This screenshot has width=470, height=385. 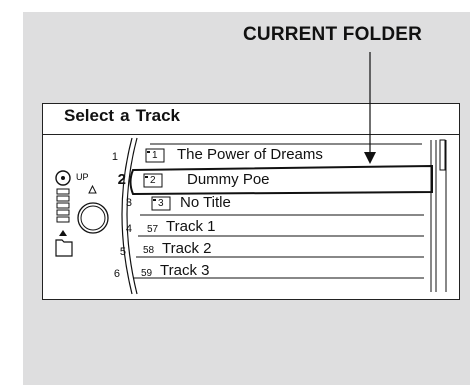 I want to click on selected-row-highlight, so click(x=281, y=180).